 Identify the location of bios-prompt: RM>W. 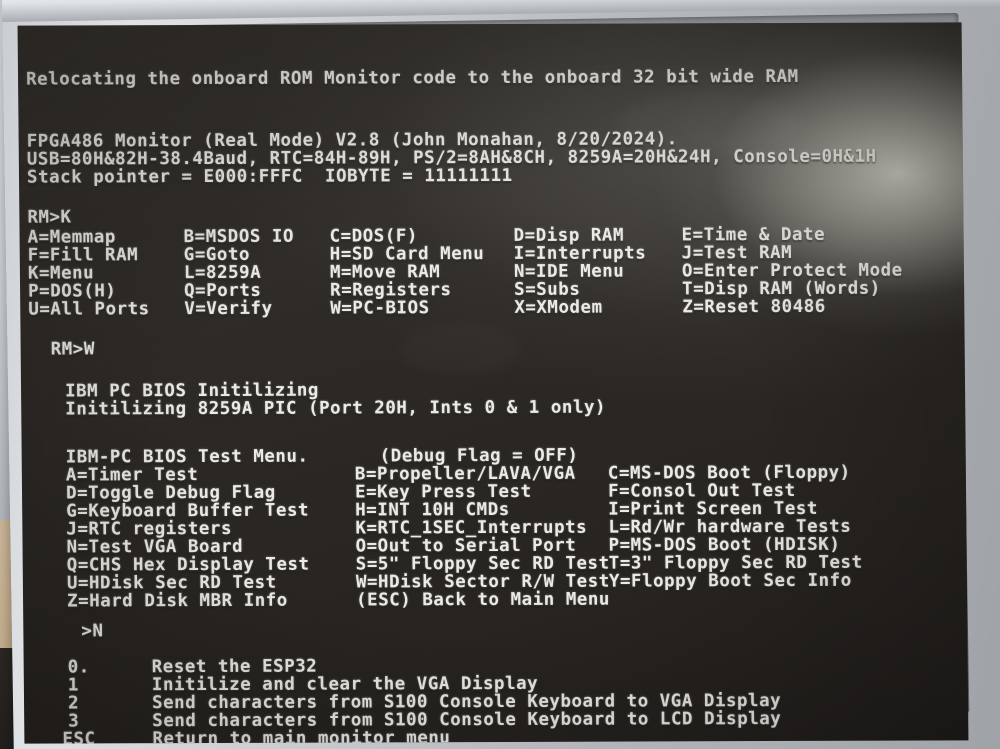
(72, 349).